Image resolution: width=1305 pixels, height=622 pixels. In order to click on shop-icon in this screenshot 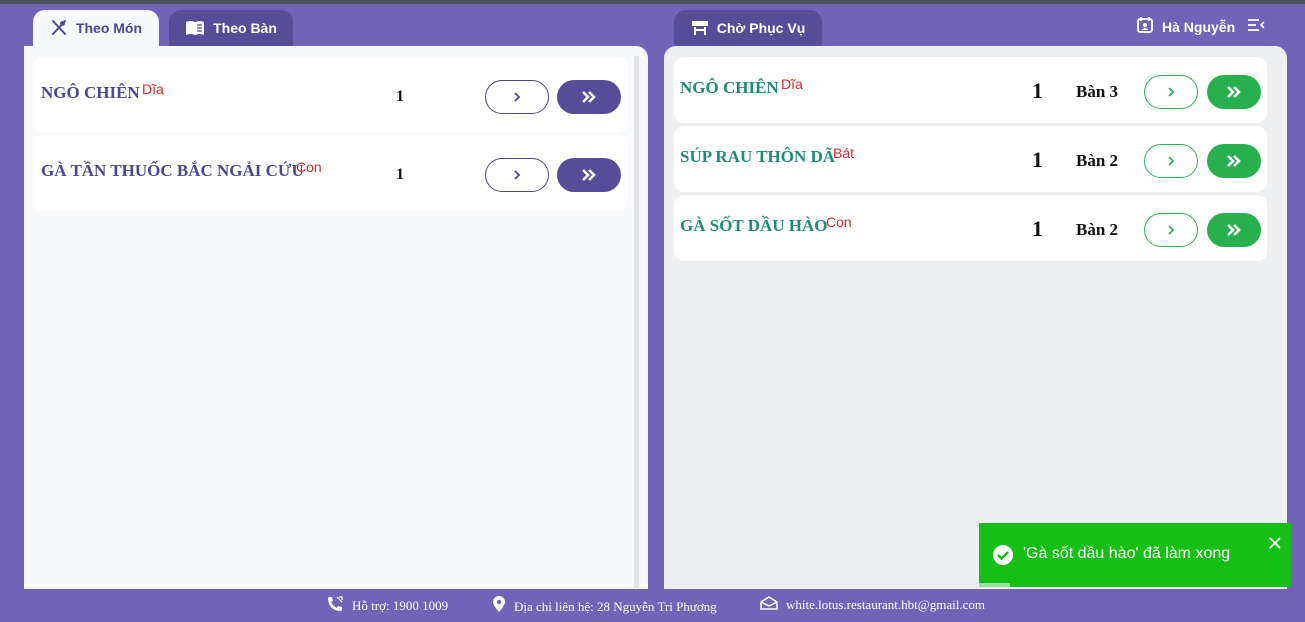, I will do `click(700, 28)`.